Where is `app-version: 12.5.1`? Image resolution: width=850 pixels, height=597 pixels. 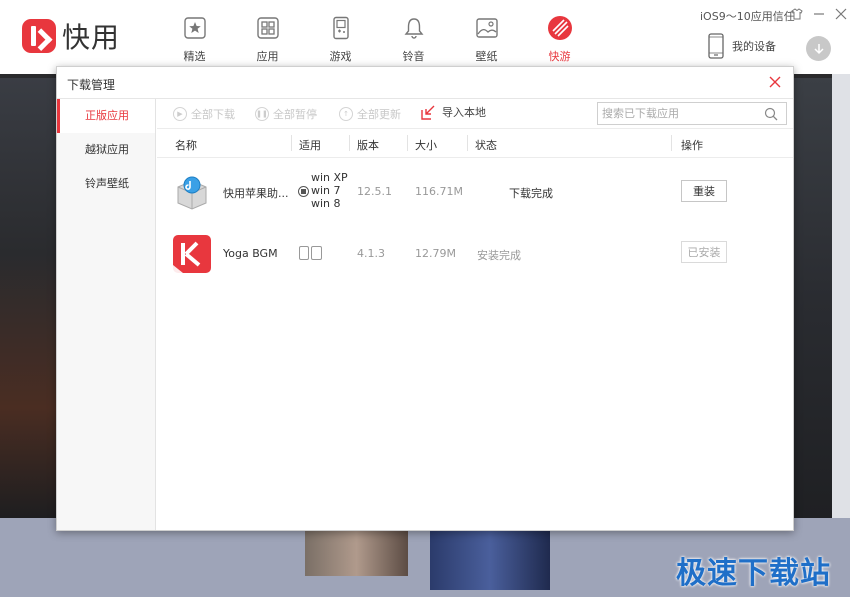
app-version: 12.5.1 is located at coordinates (374, 191).